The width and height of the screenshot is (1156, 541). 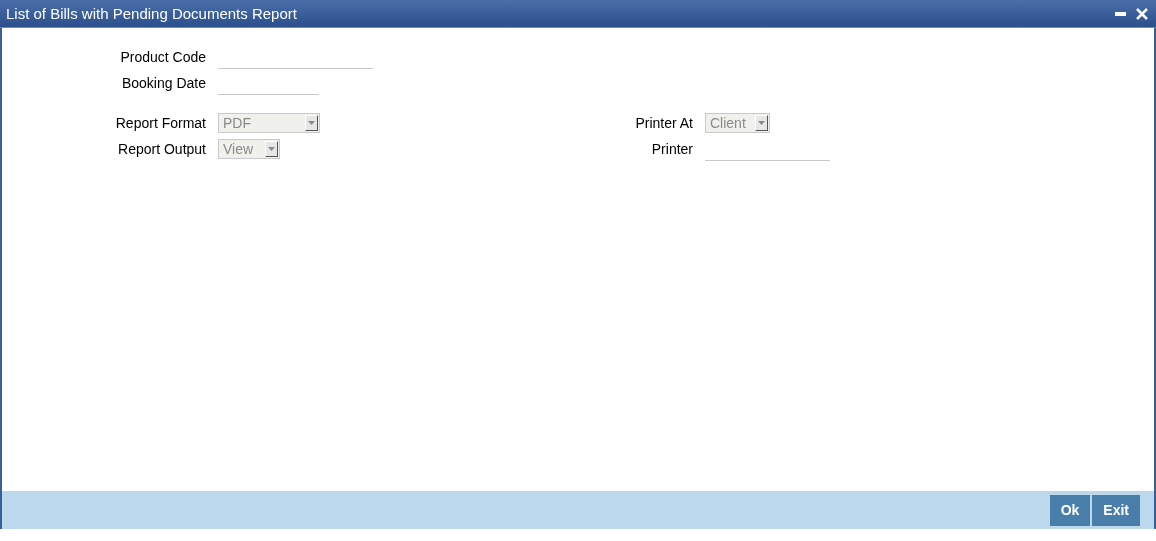 I want to click on action-button: Exit, so click(x=1116, y=510).